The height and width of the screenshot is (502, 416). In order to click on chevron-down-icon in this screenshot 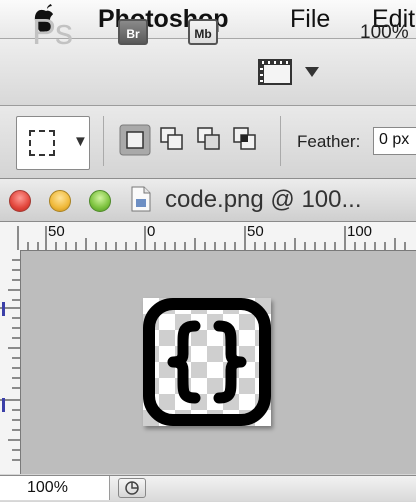, I will do `click(312, 72)`.